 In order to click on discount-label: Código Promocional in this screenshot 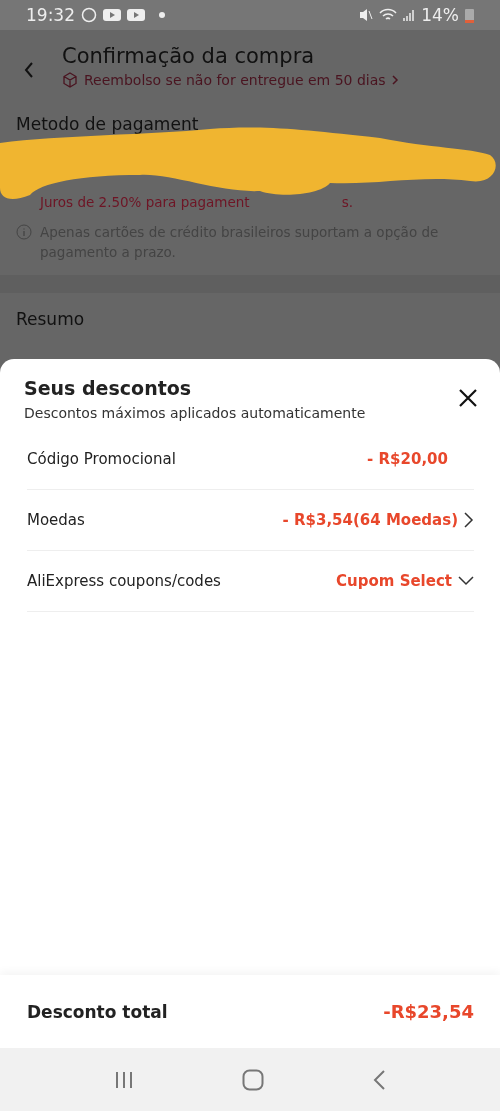, I will do `click(101, 459)`.